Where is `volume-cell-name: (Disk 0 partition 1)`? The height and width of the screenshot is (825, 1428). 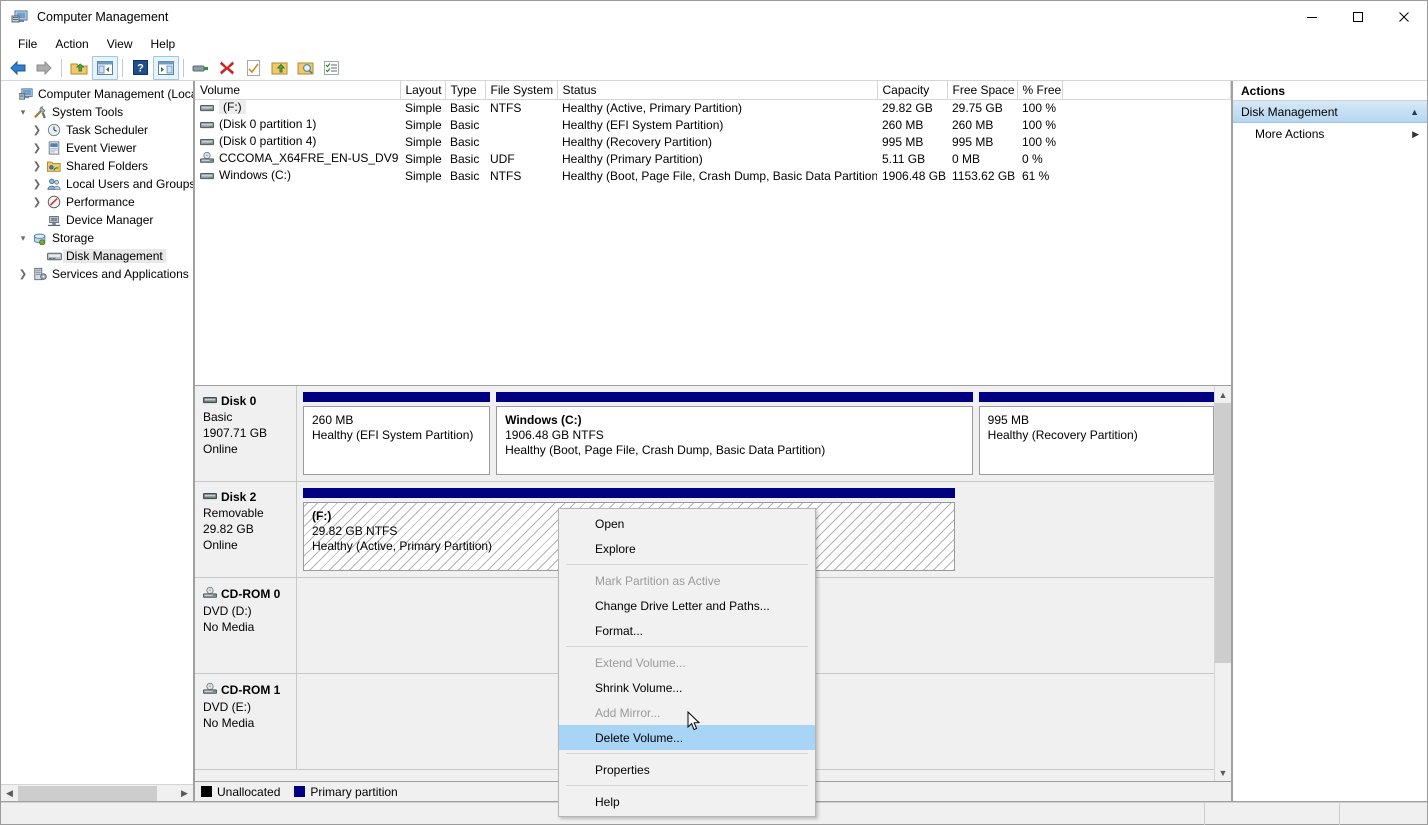
volume-cell-name: (Disk 0 partition 1) is located at coordinates (297, 124).